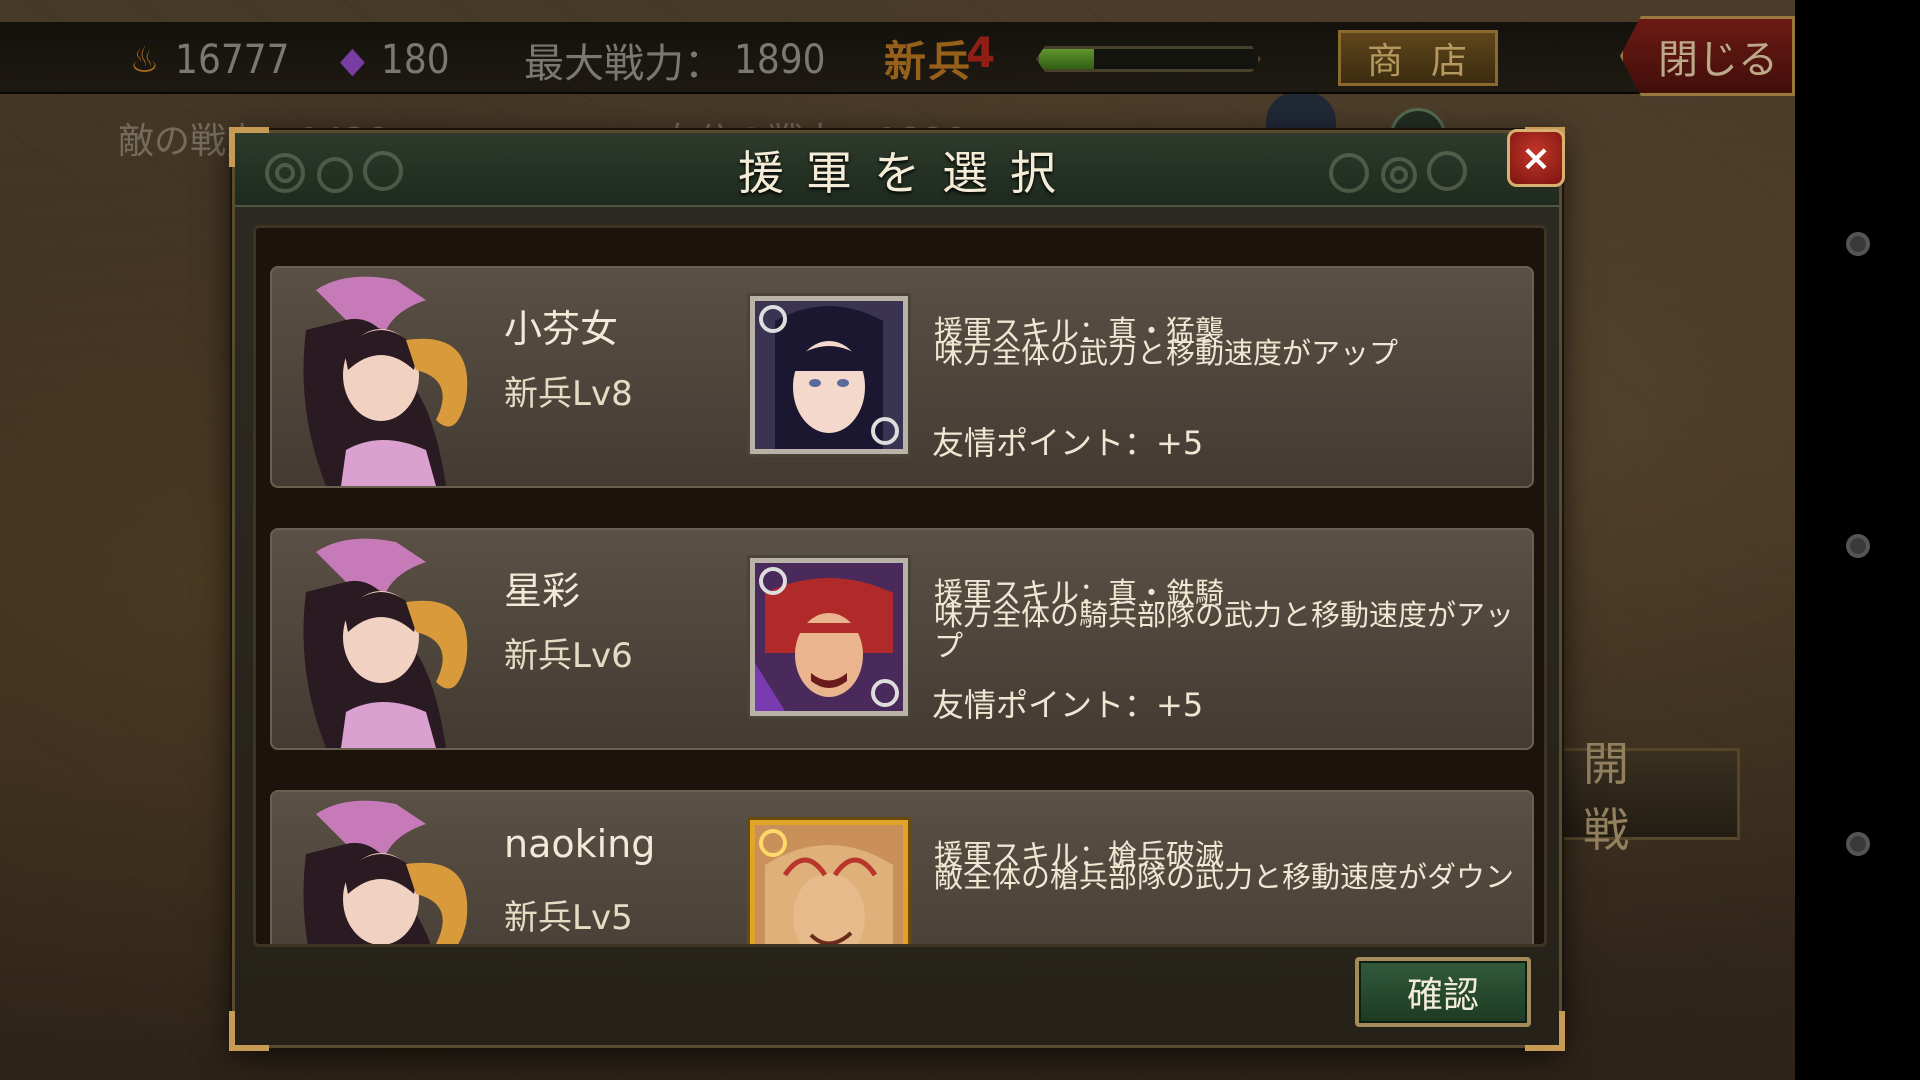 This screenshot has width=1920, height=1080. I want to click on dialog-title: 援軍を選択, so click(908, 173).